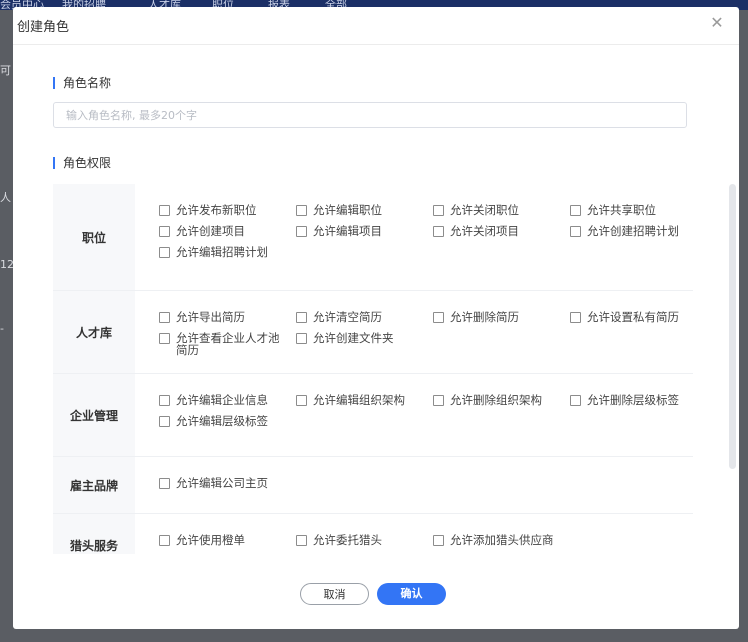 The image size is (748, 642). Describe the element at coordinates (5, 70) in the screenshot. I see `background-fragment: 可` at that location.